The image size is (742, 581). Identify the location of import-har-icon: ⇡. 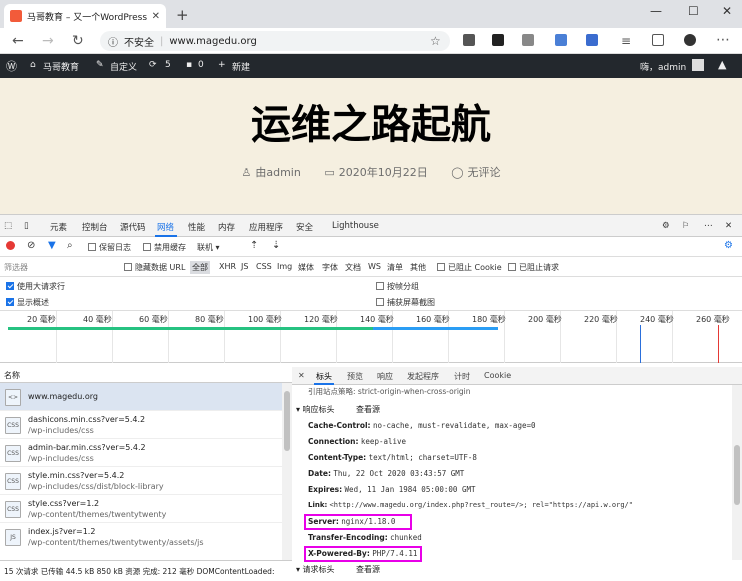
(254, 245).